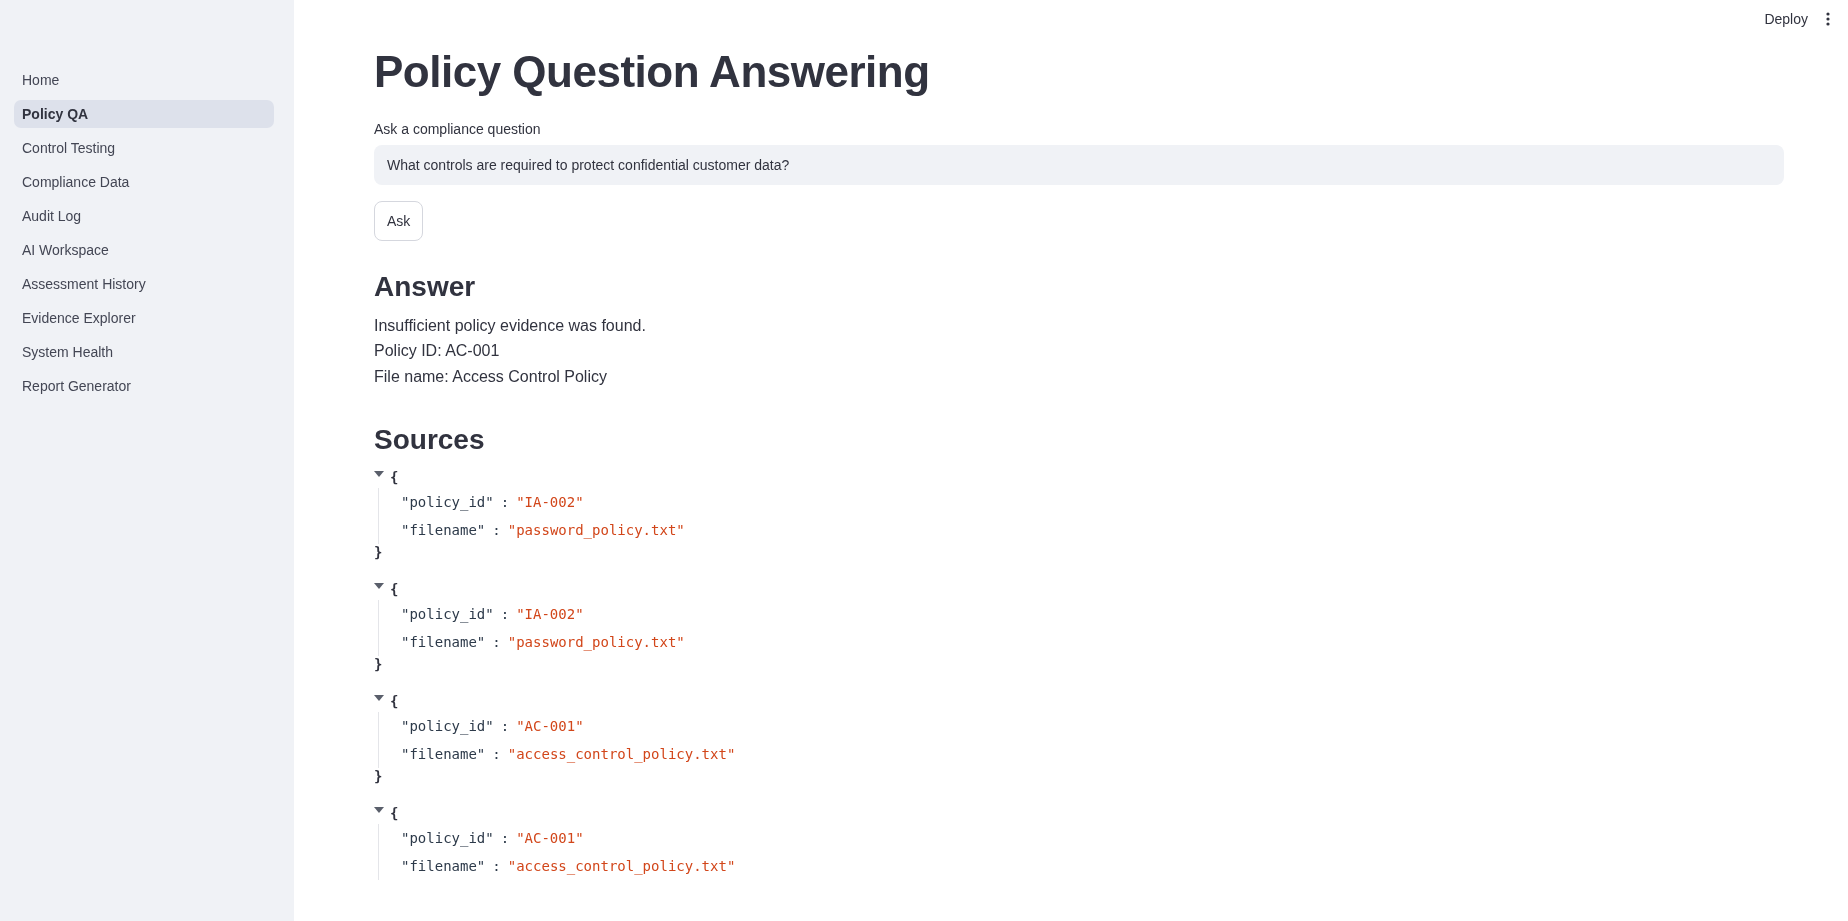 Image resolution: width=1848 pixels, height=921 pixels. What do you see at coordinates (144, 80) in the screenshot?
I see `sidebar-item: Home` at bounding box center [144, 80].